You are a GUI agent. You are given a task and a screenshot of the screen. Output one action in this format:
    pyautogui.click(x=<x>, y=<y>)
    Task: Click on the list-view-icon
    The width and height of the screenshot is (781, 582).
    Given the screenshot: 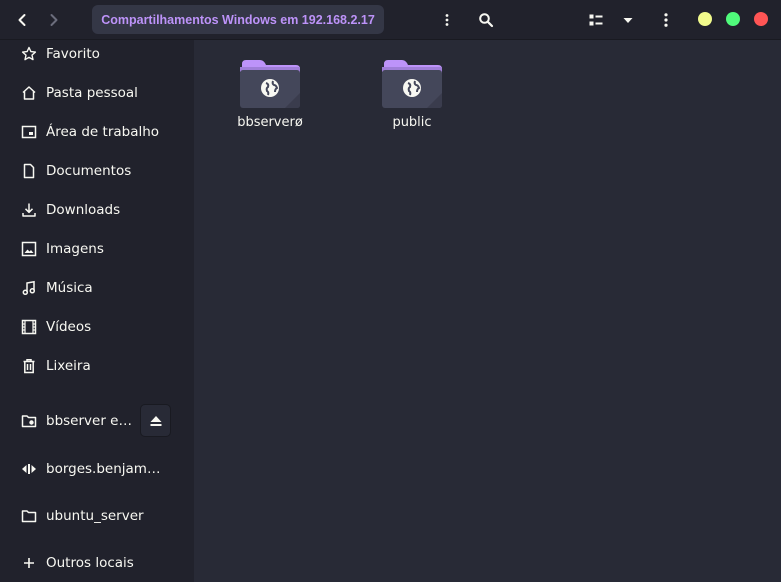 What is the action you would take?
    pyautogui.click(x=596, y=20)
    